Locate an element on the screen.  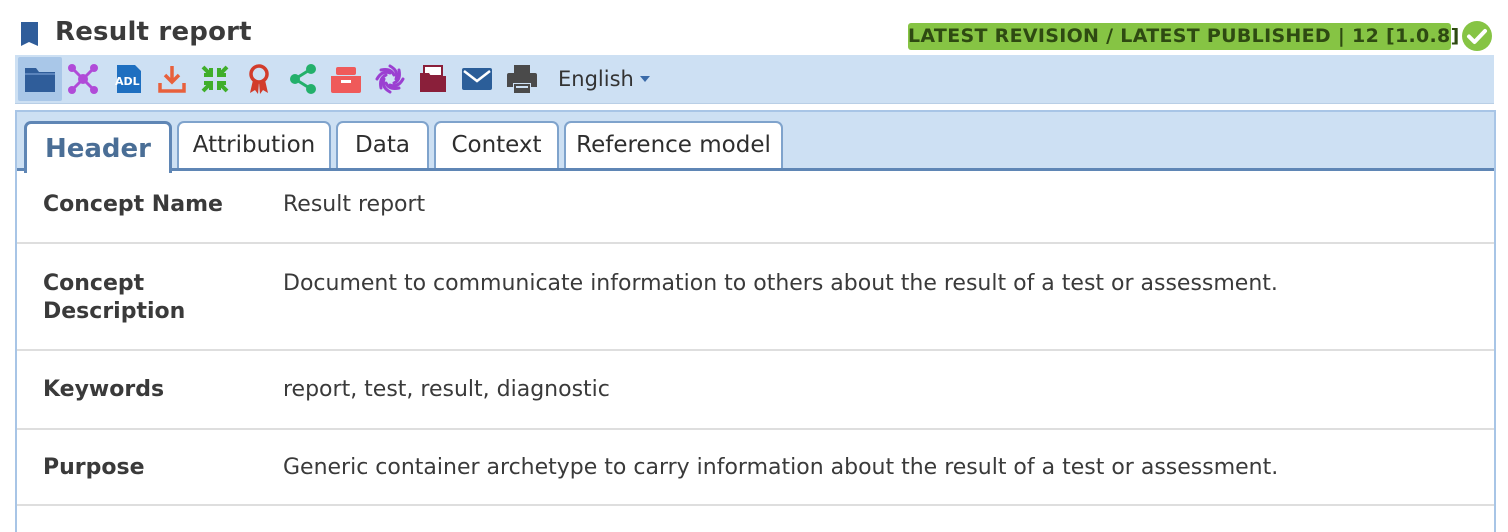
download-button is located at coordinates (172, 79).